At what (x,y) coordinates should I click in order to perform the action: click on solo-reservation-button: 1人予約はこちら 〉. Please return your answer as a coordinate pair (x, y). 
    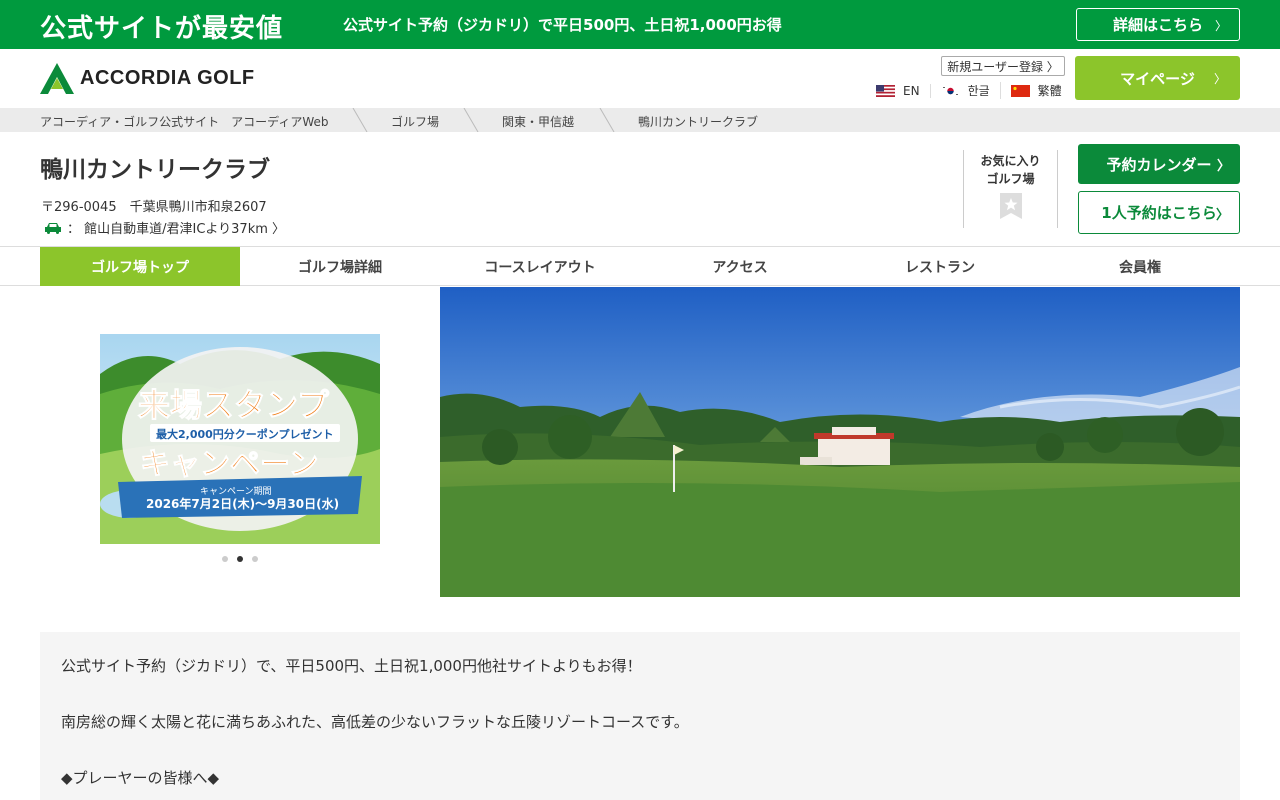
    Looking at the image, I should click on (1159, 212).